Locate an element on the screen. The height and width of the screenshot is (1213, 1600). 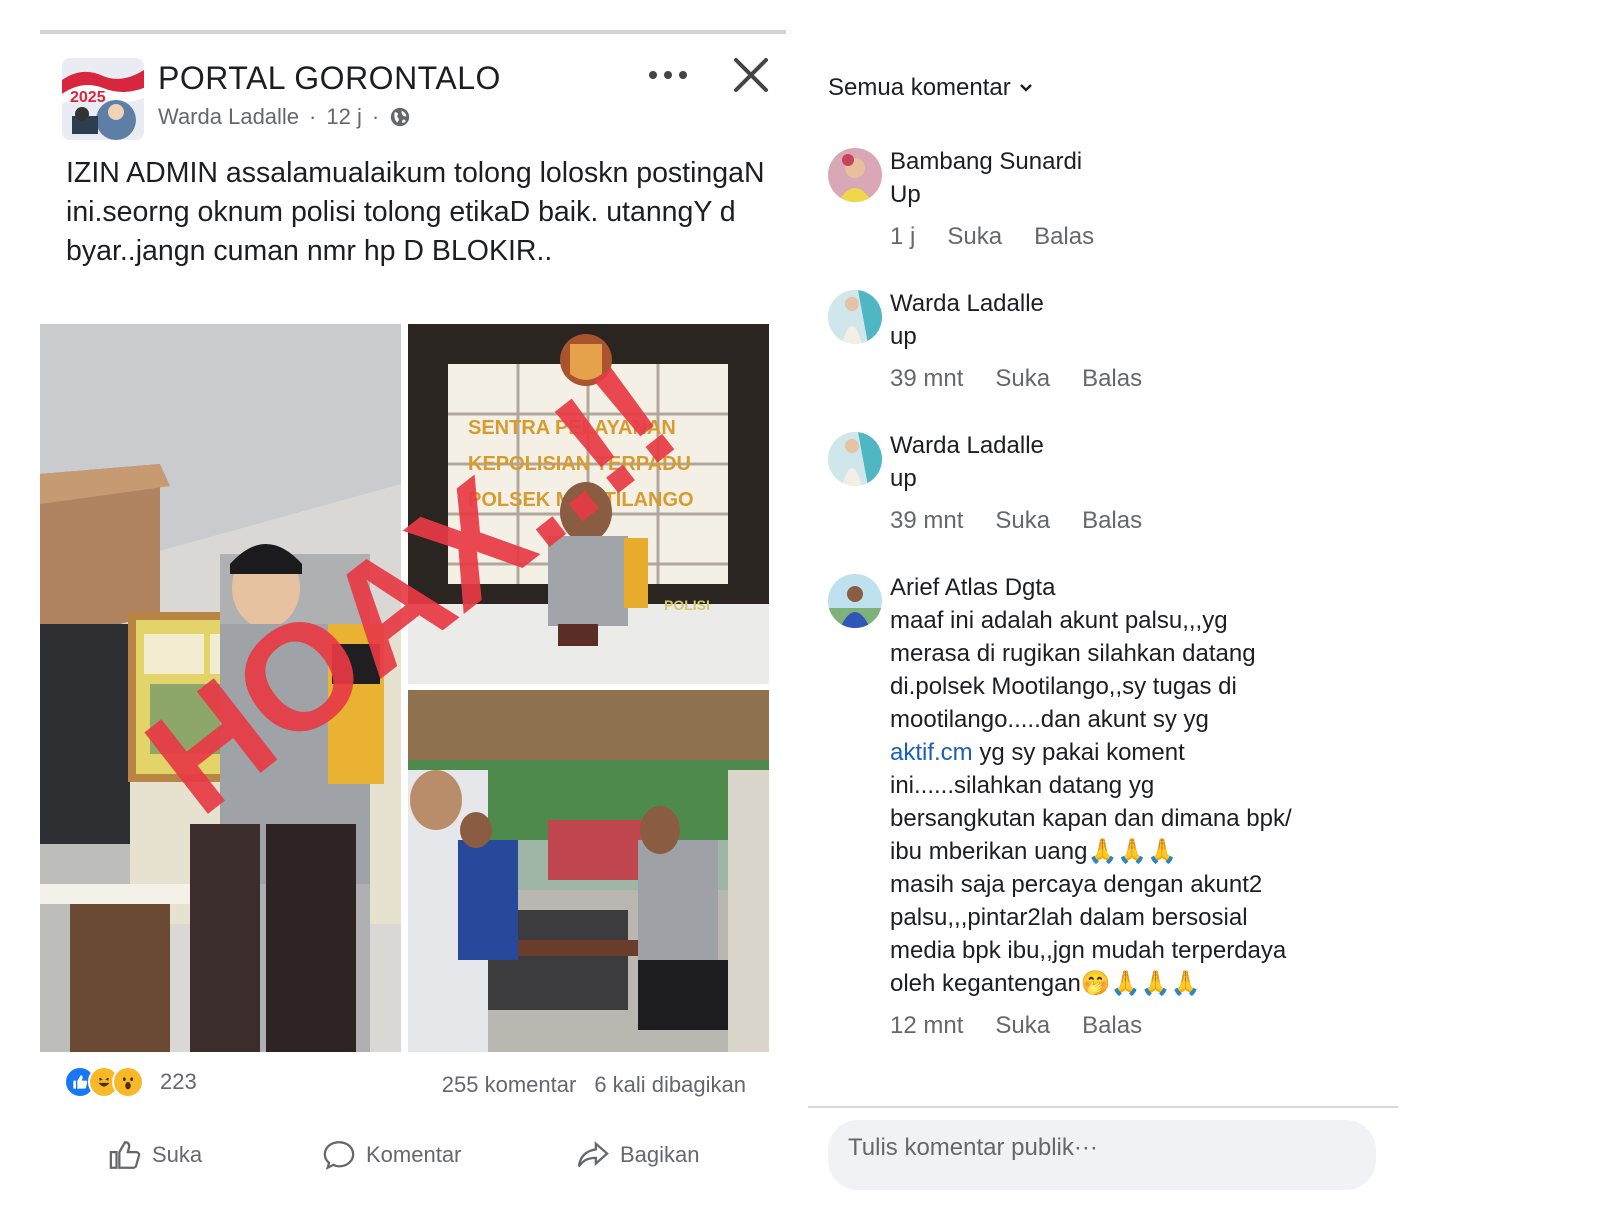
reactions-summary: 223 is located at coordinates (130, 1082).